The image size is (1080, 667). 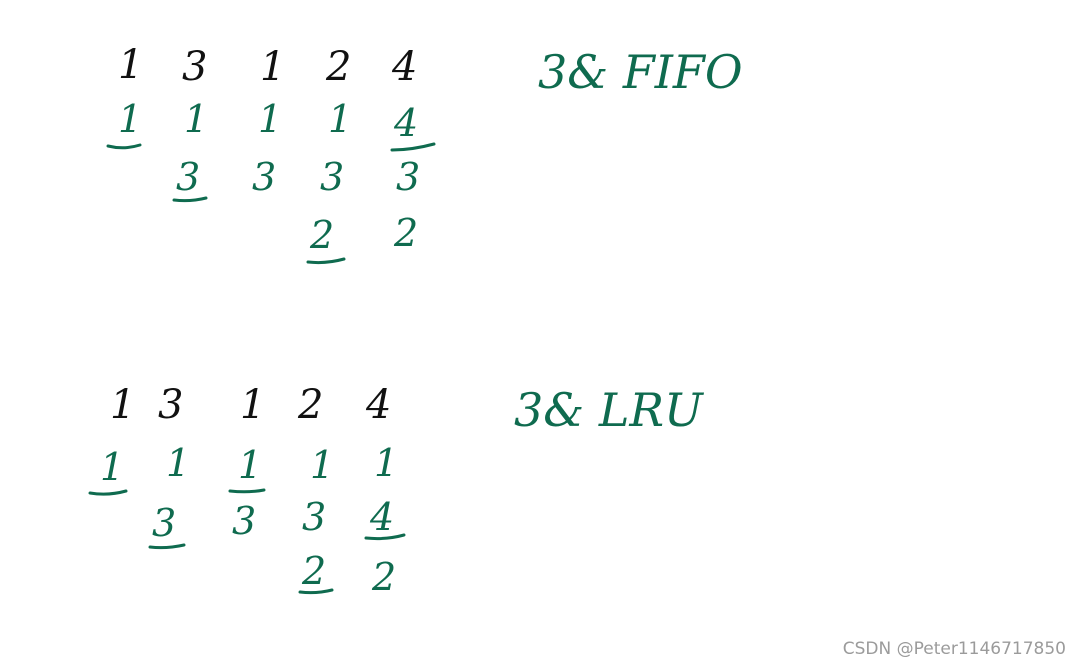 What do you see at coordinates (122, 405) in the screenshot?
I see `lru-seq-1: 1` at bounding box center [122, 405].